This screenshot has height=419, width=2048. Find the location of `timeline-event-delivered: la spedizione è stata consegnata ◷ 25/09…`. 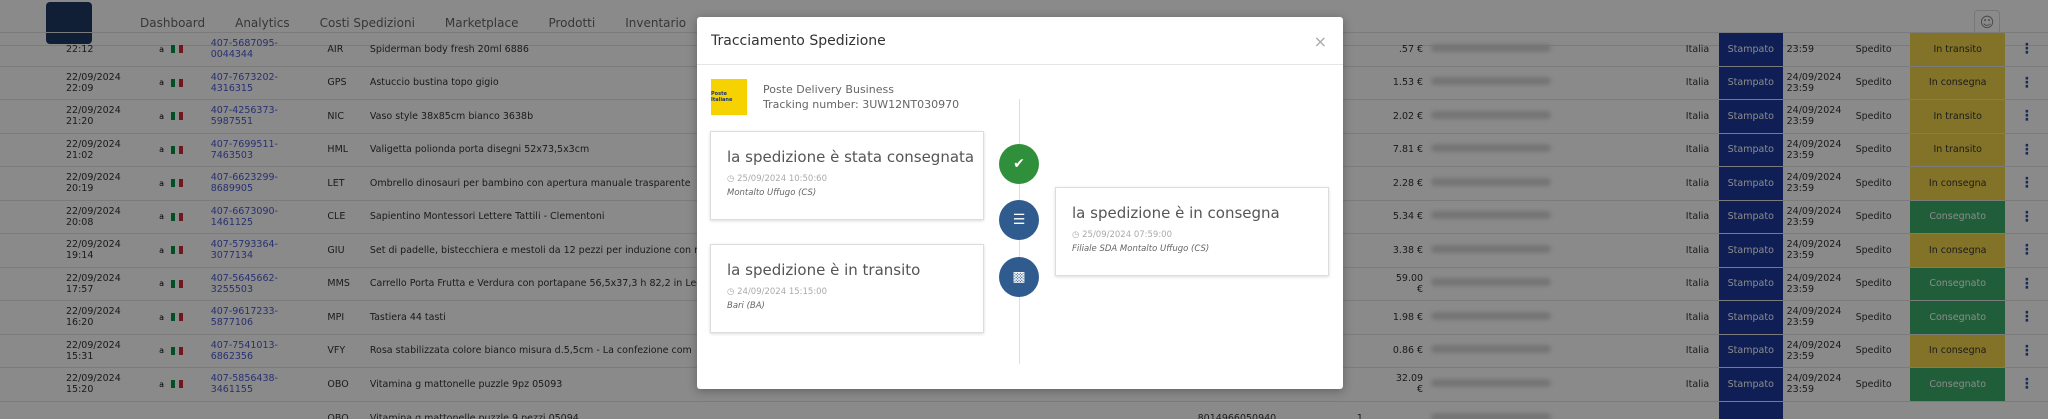

timeline-event-delivered: la spedizione è stata consegnata ◷ 25/09… is located at coordinates (847, 175).